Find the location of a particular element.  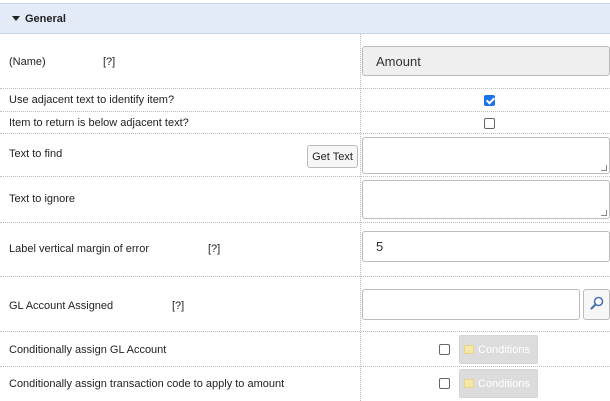

text-to-find-label: Text to find is located at coordinates (36, 154).